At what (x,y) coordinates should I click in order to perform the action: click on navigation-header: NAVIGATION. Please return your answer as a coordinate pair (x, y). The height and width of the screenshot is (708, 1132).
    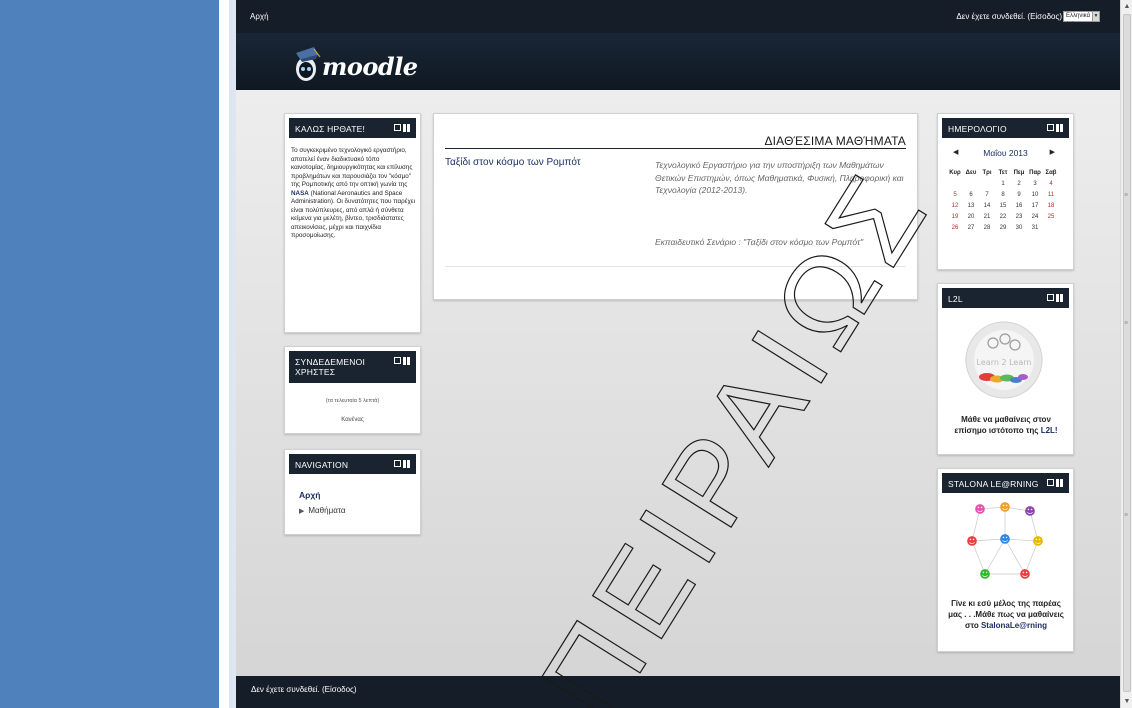
    Looking at the image, I should click on (352, 464).